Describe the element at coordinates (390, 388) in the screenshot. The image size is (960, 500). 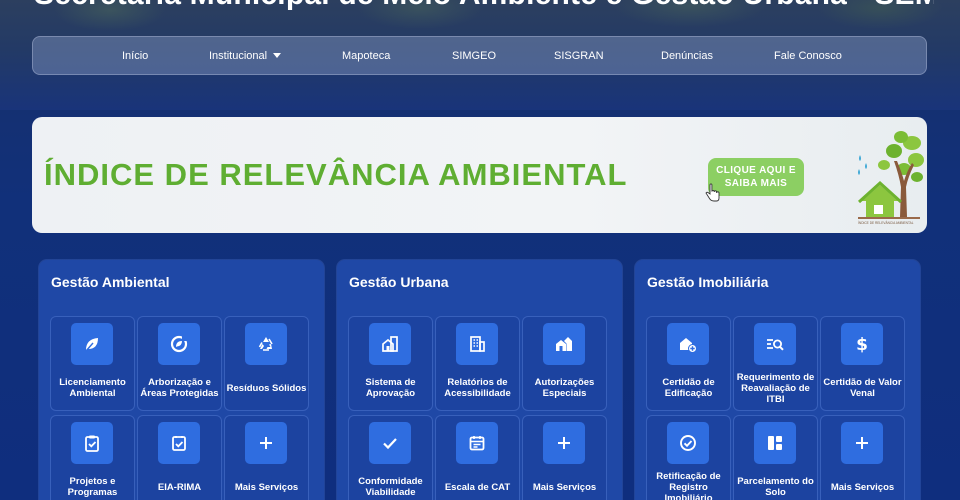
I see `tile-label: Sistema de Aprovação` at that location.